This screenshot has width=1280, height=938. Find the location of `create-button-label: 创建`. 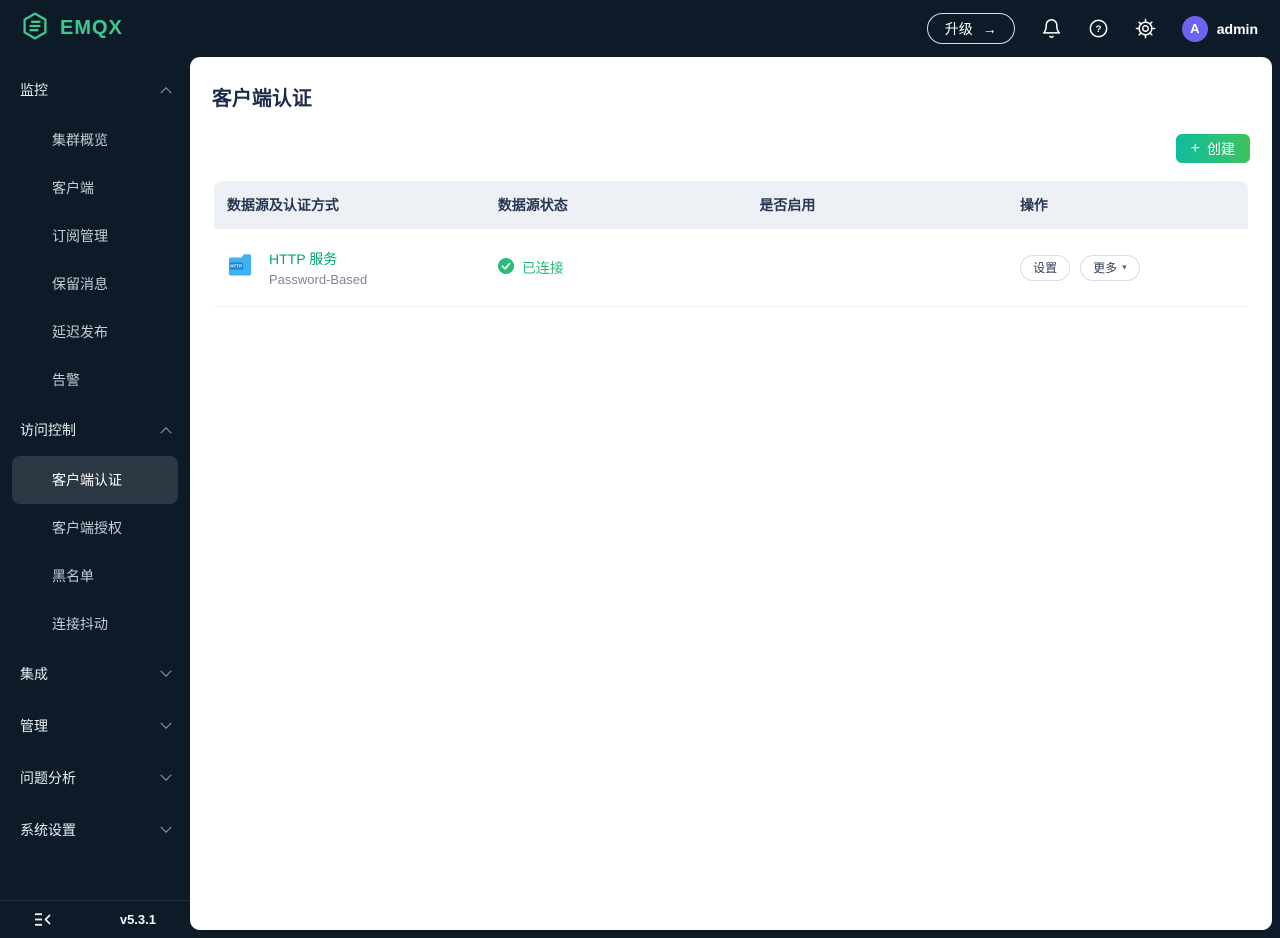

create-button-label: 创建 is located at coordinates (1221, 148).